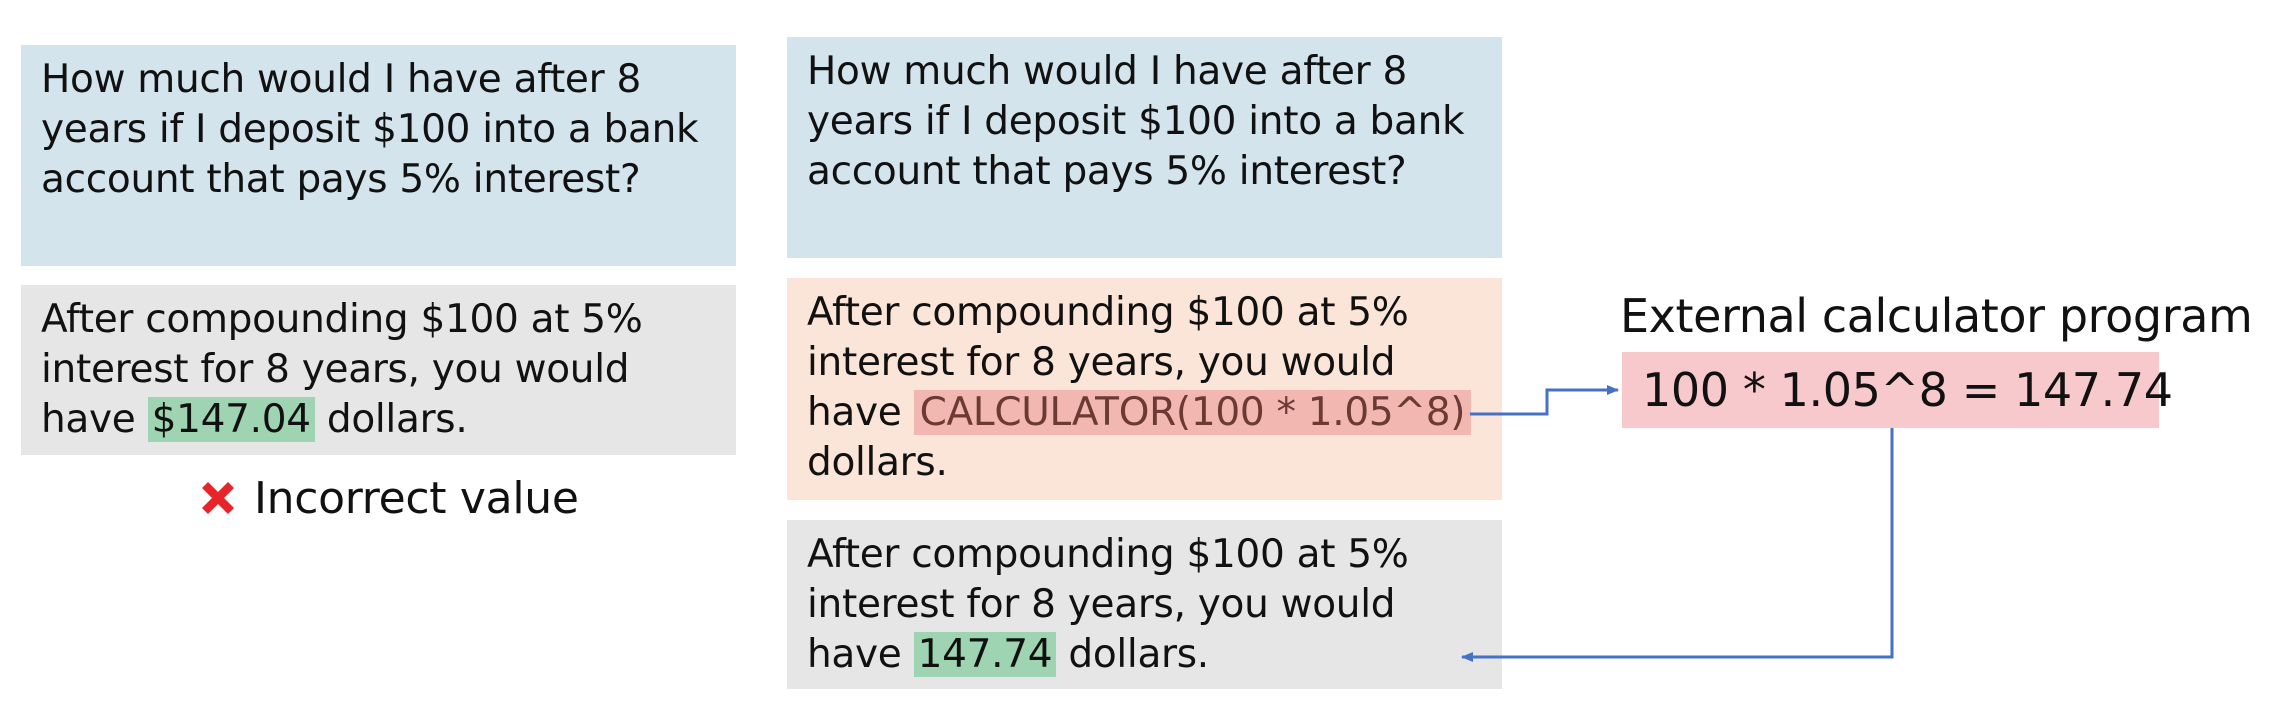 The width and height of the screenshot is (2291, 722). I want to click on arrow-to-calculator, so click(1544, 400).